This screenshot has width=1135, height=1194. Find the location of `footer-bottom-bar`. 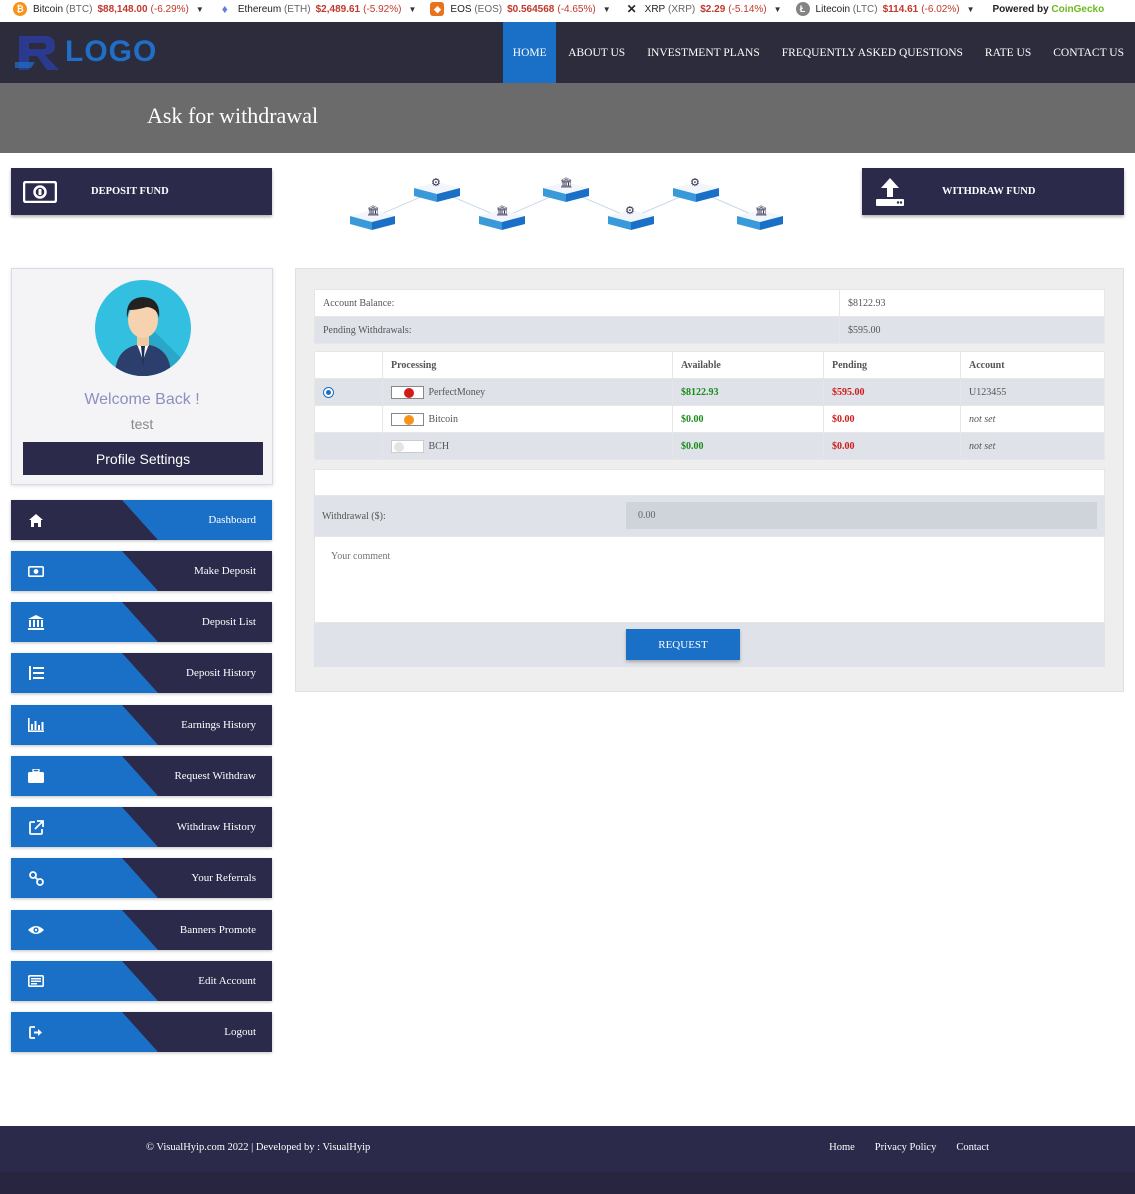

footer-bottom-bar is located at coordinates (567, 1183).